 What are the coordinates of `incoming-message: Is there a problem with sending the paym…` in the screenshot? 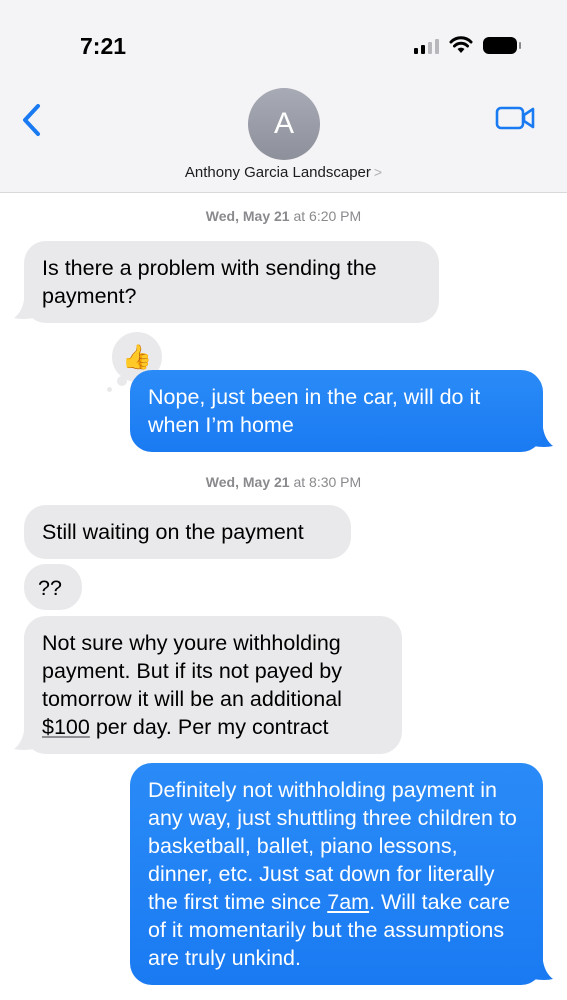 It's located at (231, 282).